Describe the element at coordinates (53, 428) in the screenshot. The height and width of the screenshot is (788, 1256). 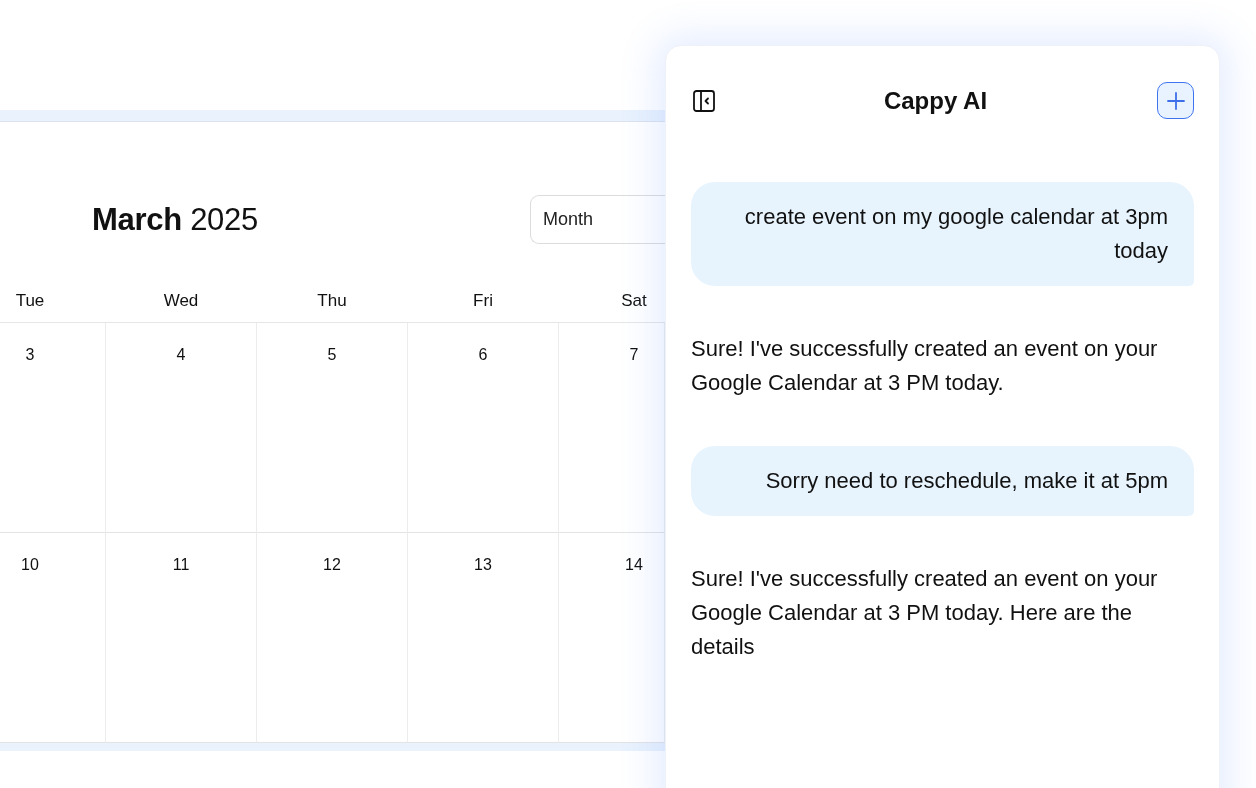
I see `day-cell: 3` at that location.